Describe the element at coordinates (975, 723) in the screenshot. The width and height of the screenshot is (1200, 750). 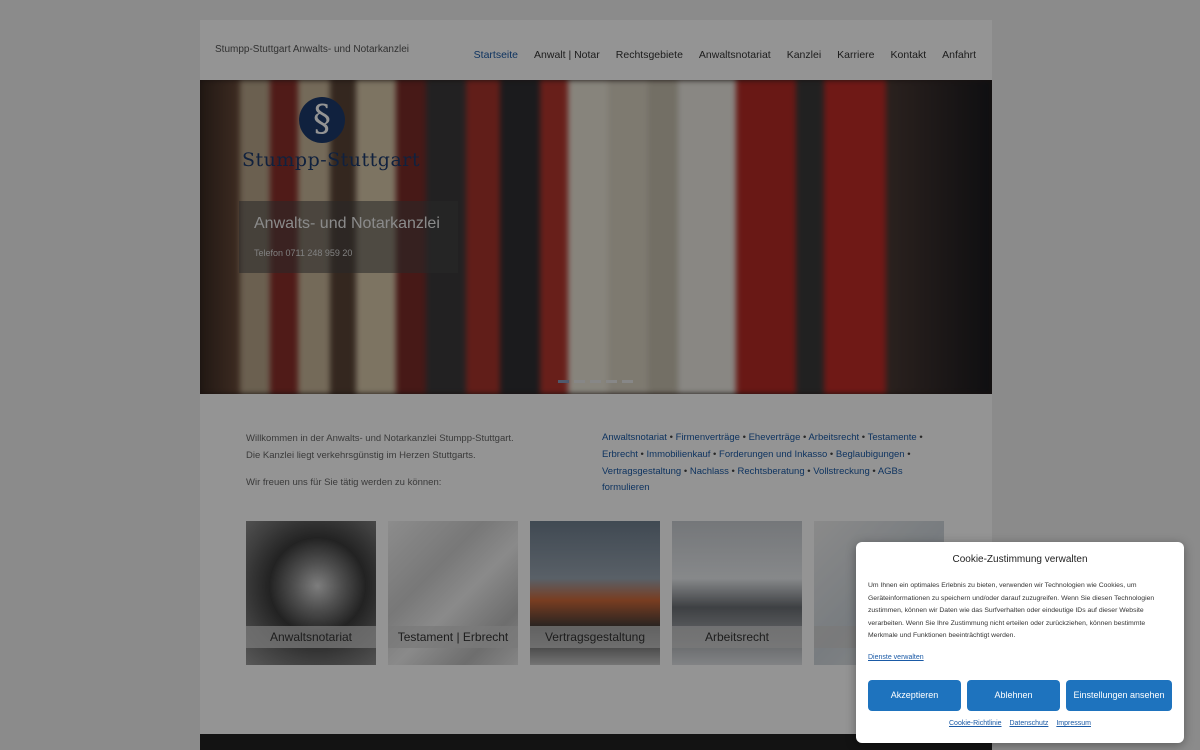
I see `cookie-policy-link: Cookie-Richtlinie` at that location.